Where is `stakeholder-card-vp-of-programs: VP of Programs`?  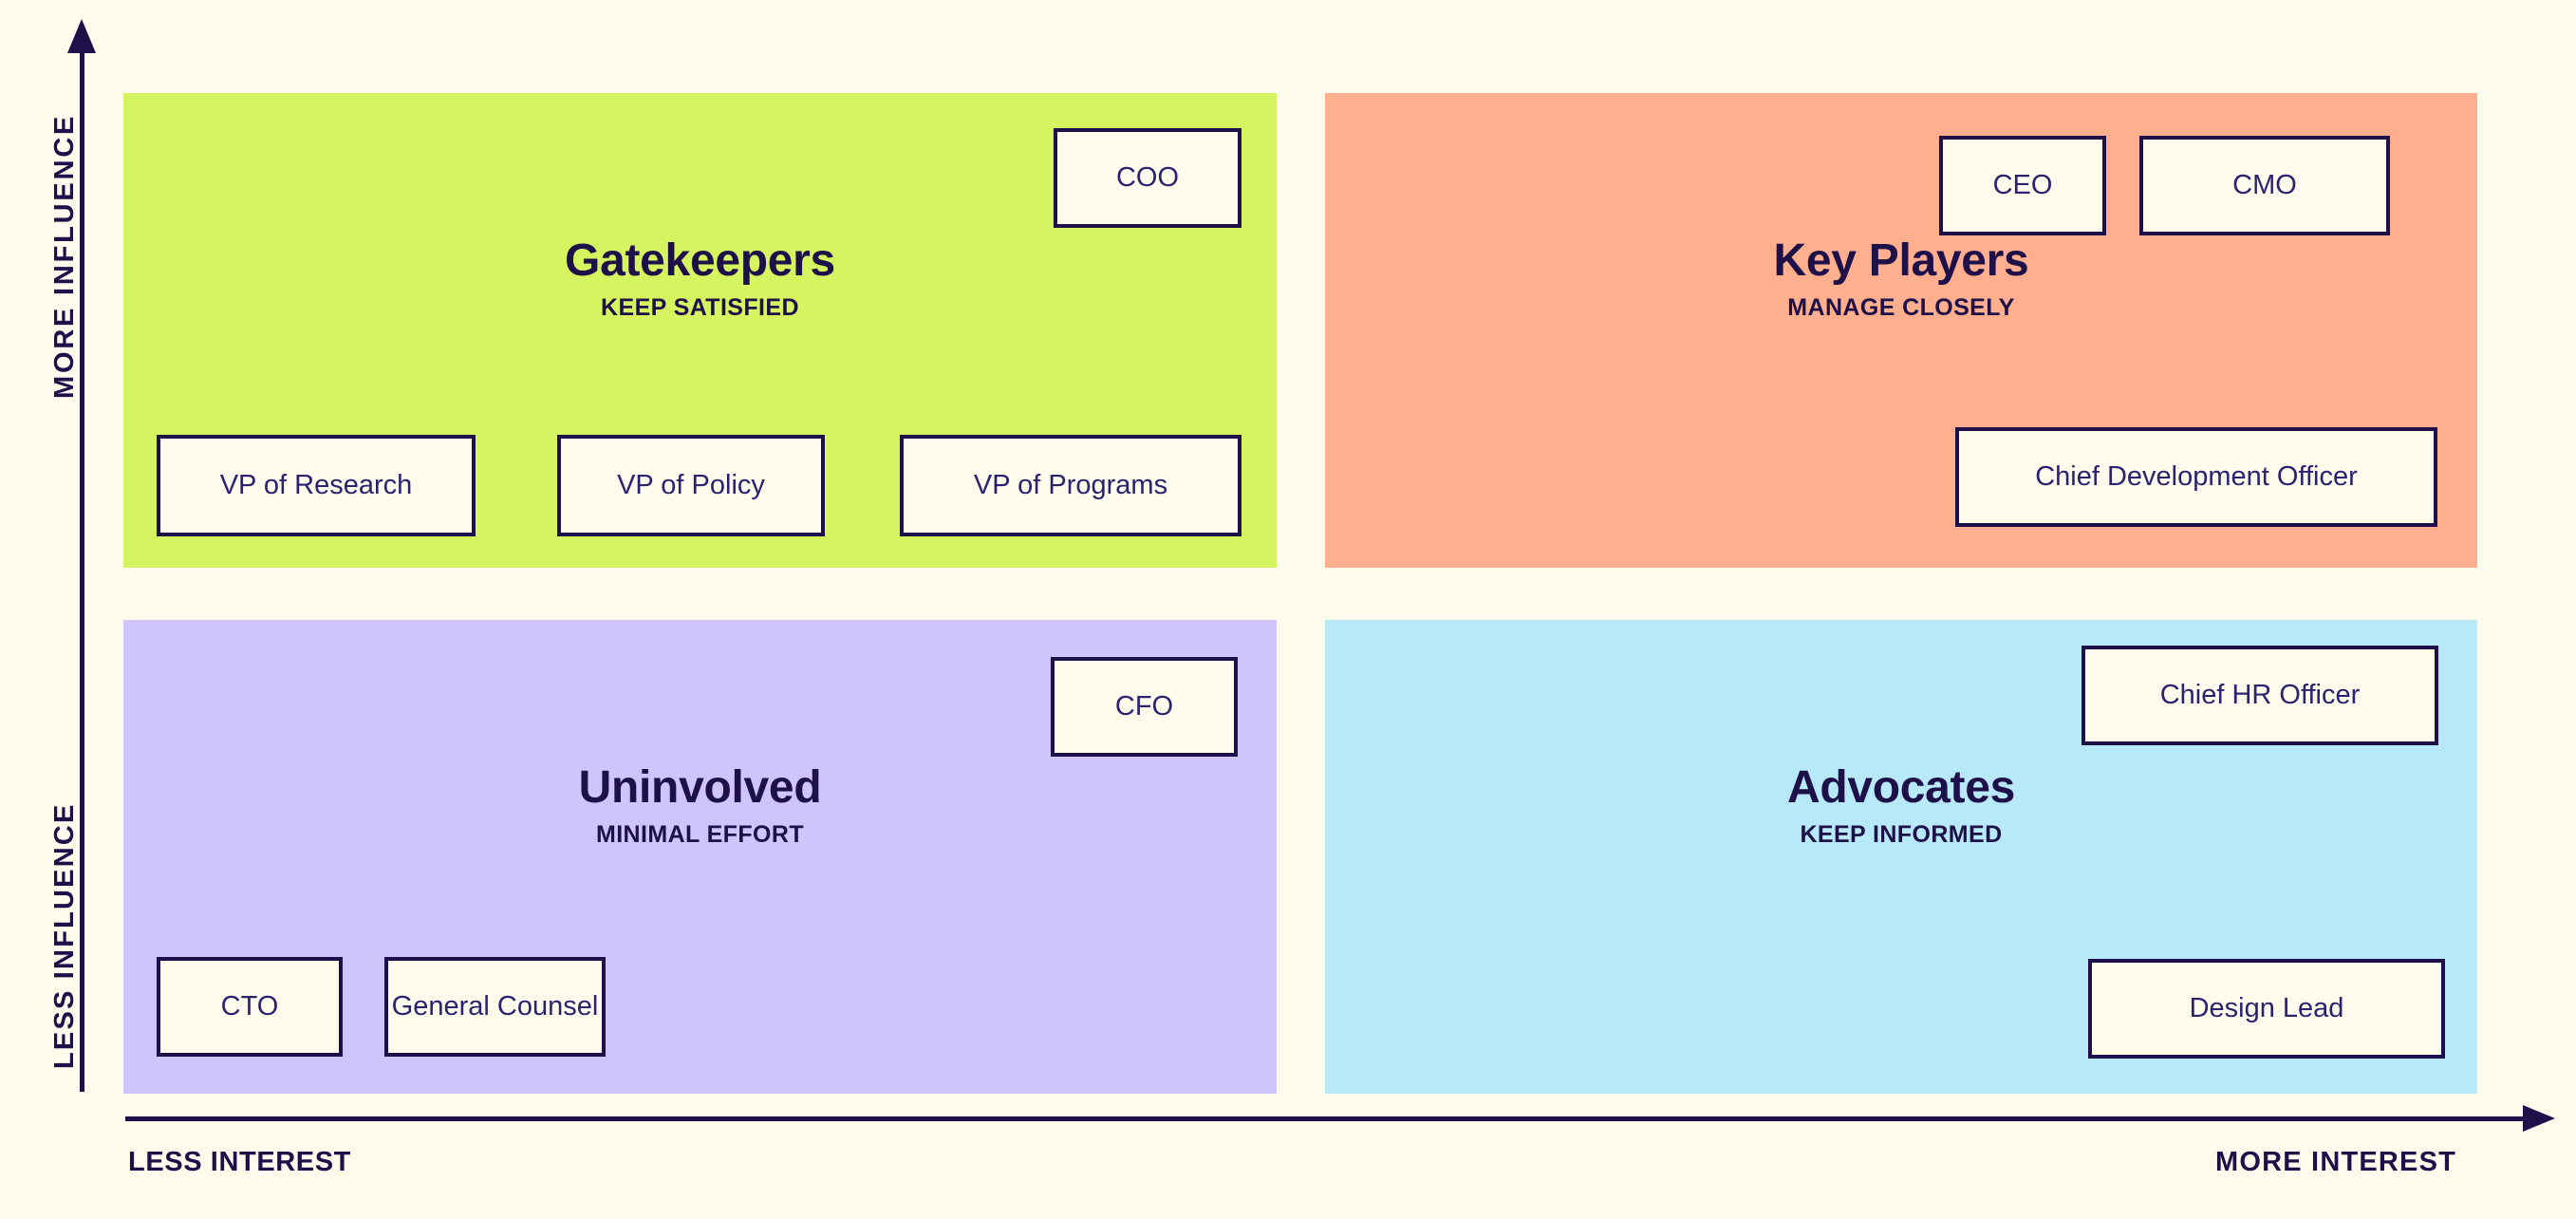
stakeholder-card-vp-of-programs: VP of Programs is located at coordinates (1070, 486).